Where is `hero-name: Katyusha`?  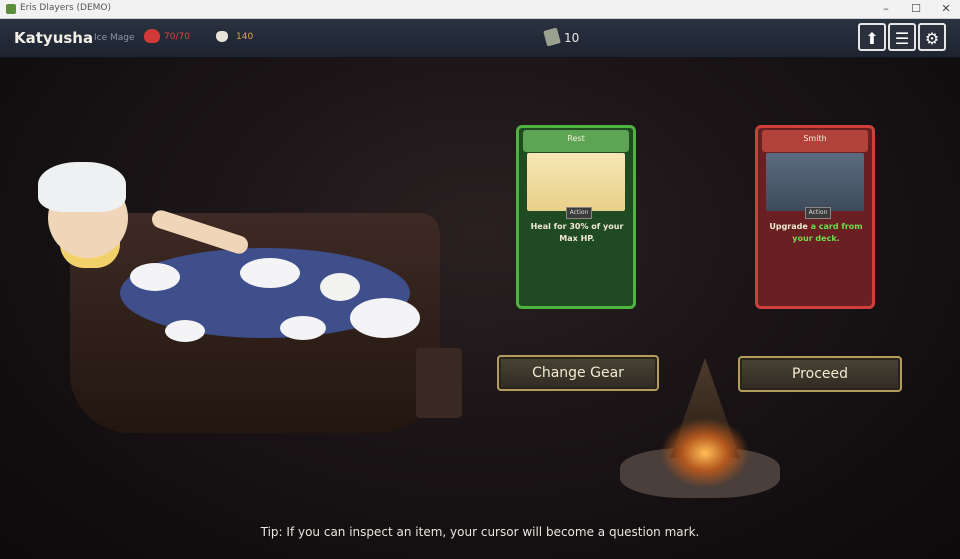 hero-name: Katyusha is located at coordinates (54, 38).